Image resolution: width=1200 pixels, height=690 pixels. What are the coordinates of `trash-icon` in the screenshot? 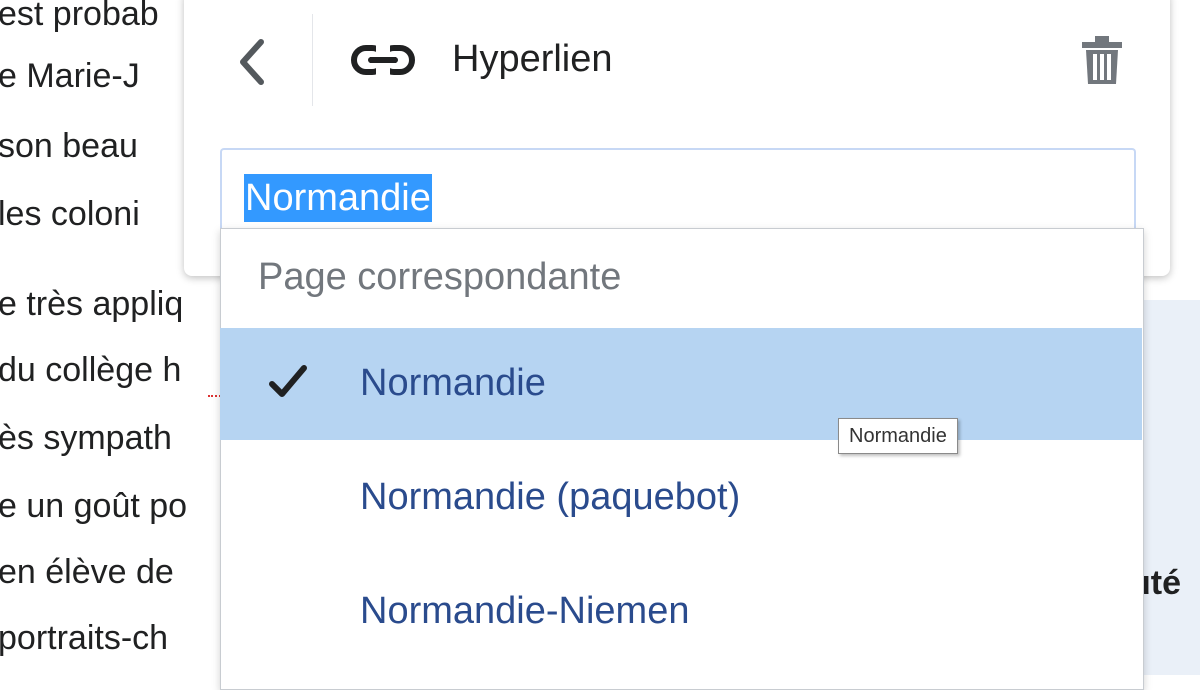 It's located at (1102, 60).